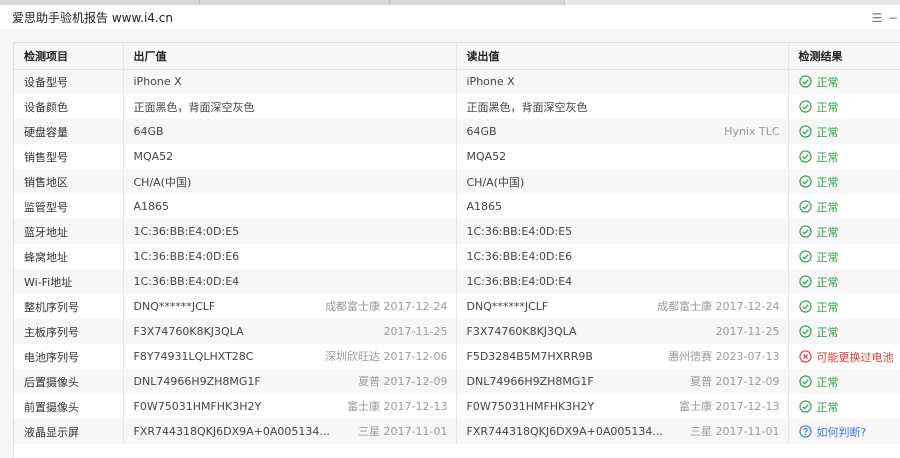 This screenshot has width=900, height=458. I want to click on factory-value-cell: 1C:36:BB:E4:0D:E5, so click(290, 231).